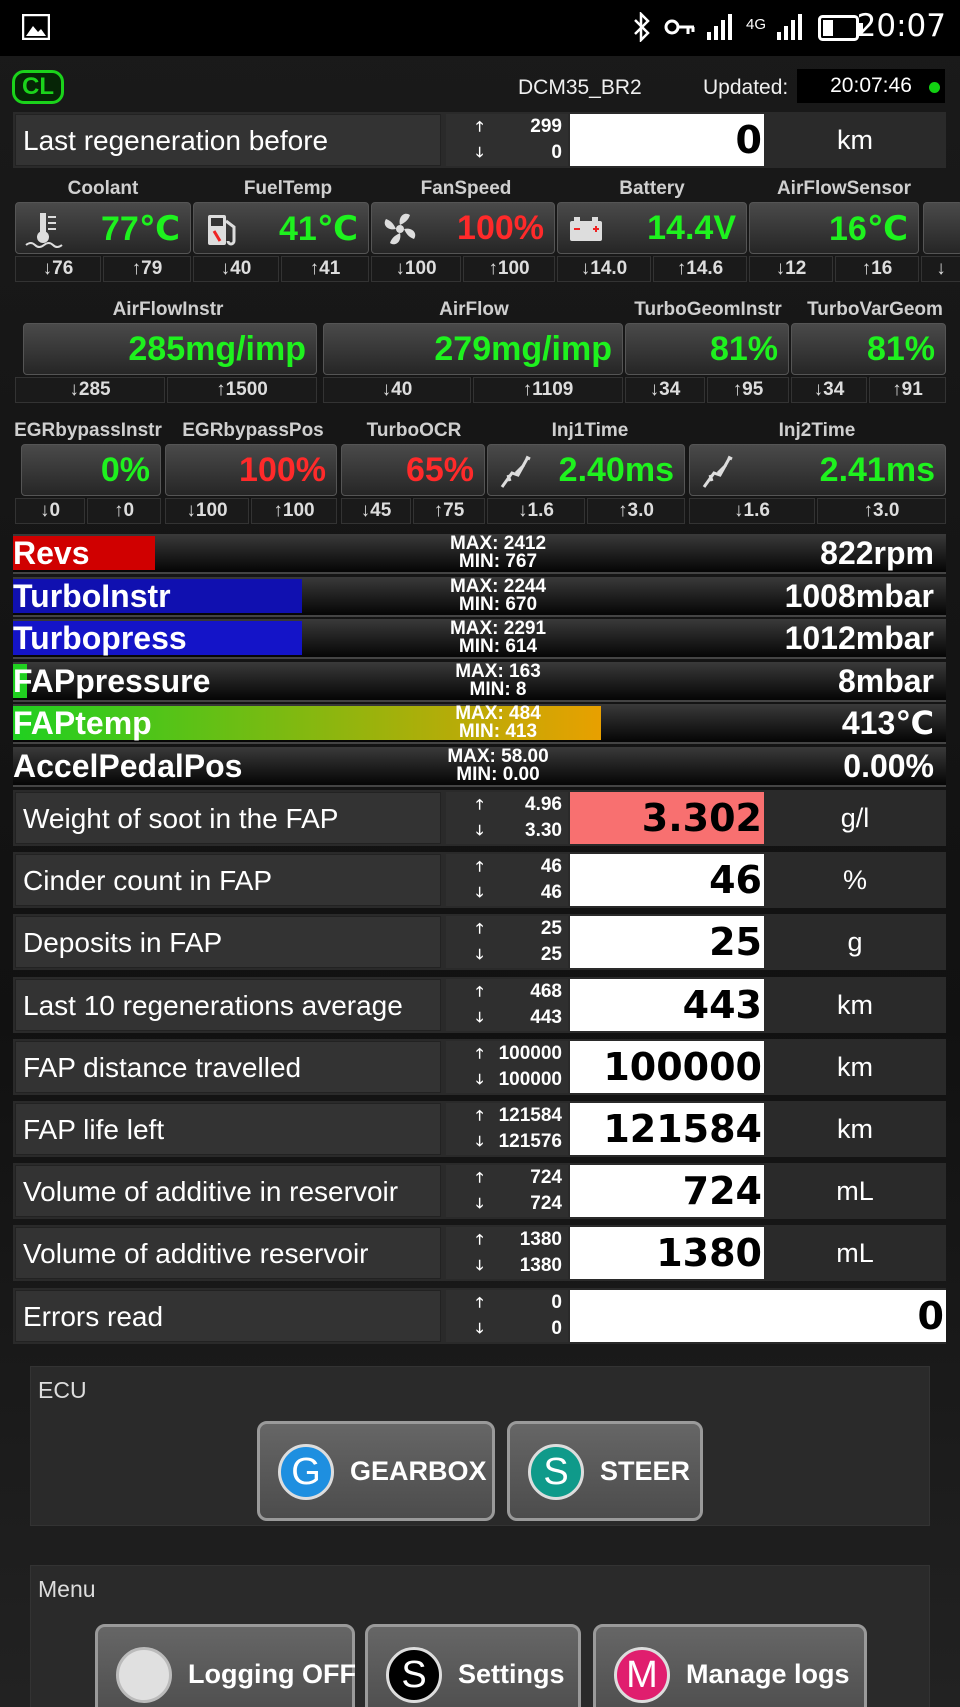 The image size is (960, 1707). I want to click on row-min: 46, so click(551, 893).